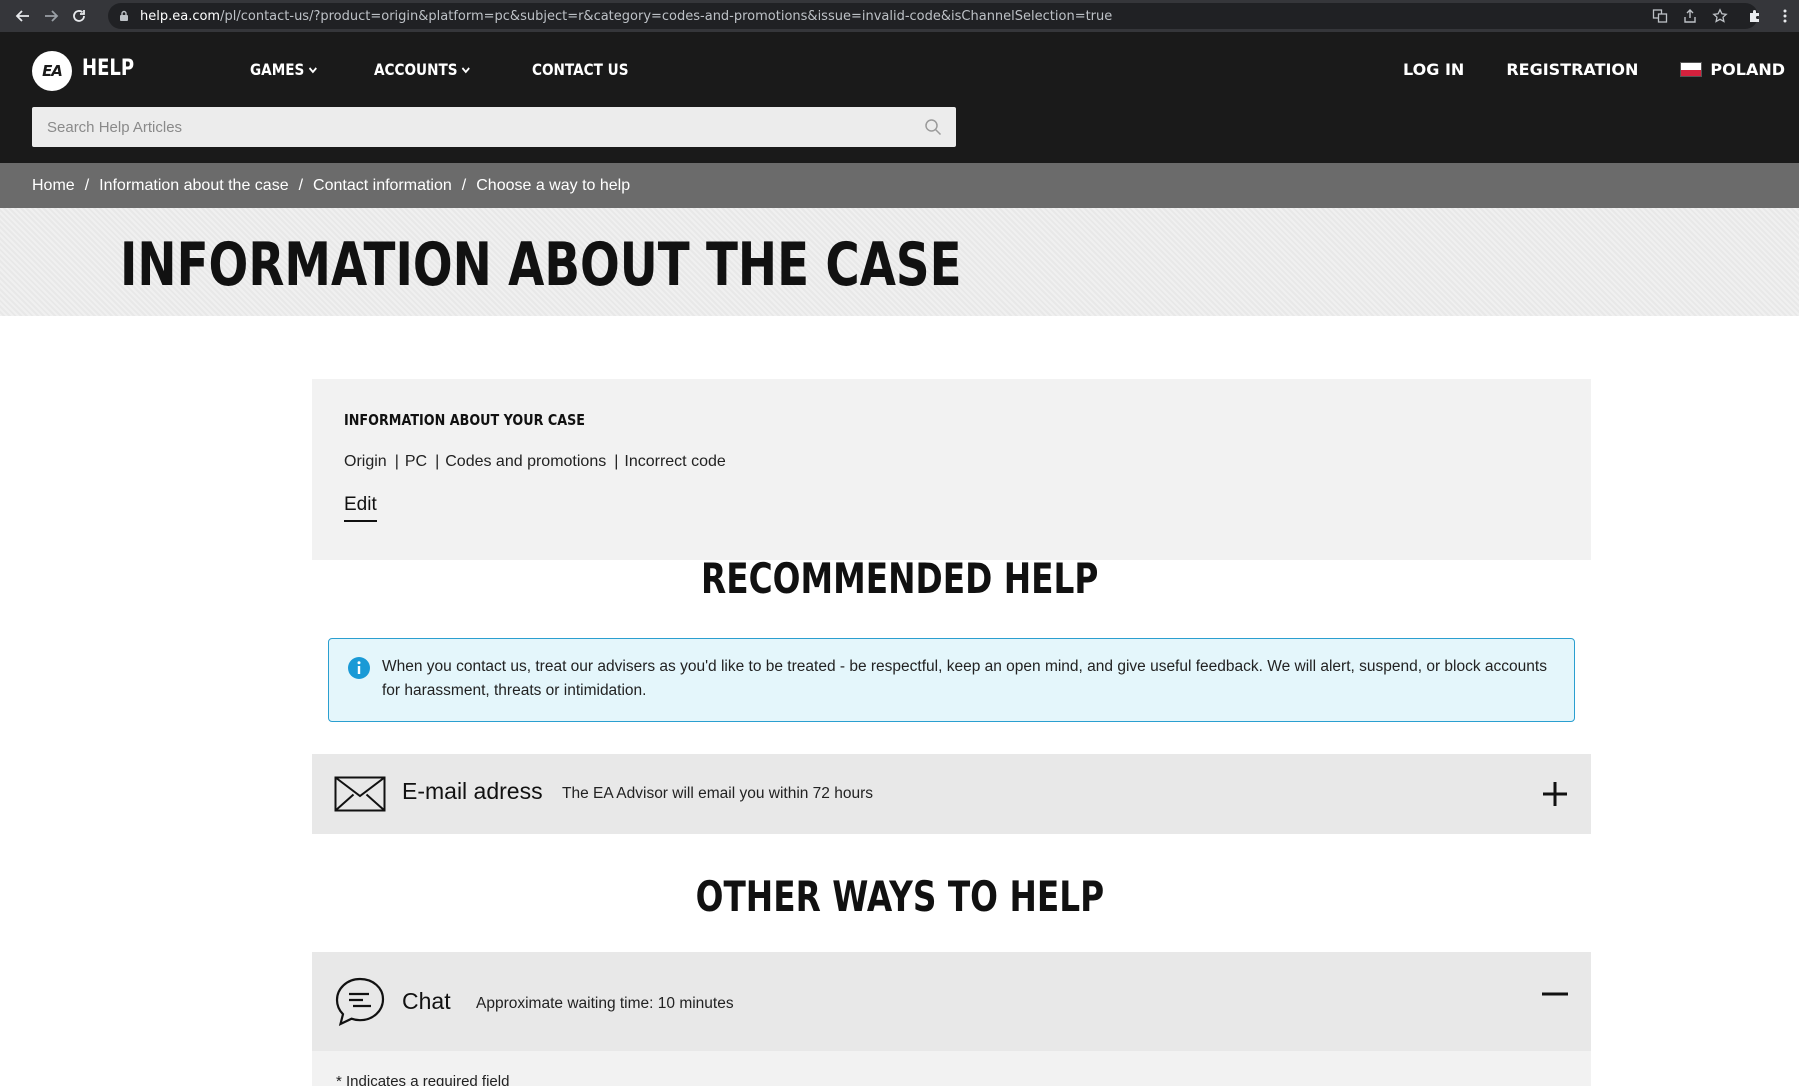 The image size is (1799, 1086). Describe the element at coordinates (1747, 69) in the screenshot. I see `region-label: POLAND` at that location.